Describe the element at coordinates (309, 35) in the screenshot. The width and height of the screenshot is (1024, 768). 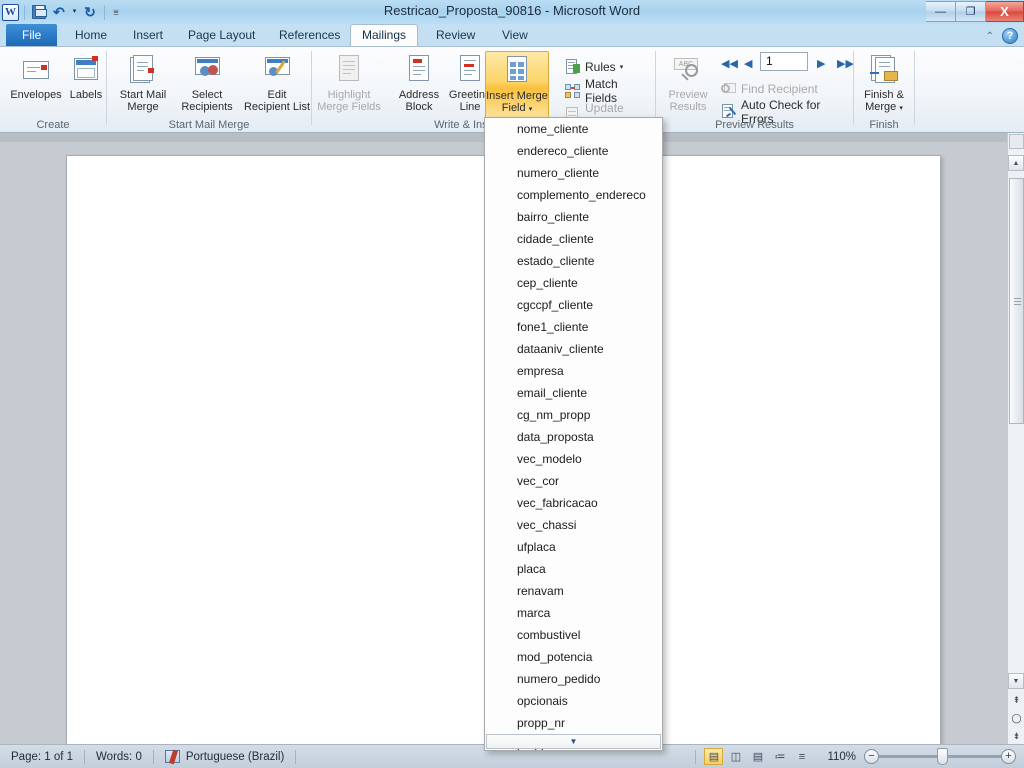
I see `tab-references: References` at that location.